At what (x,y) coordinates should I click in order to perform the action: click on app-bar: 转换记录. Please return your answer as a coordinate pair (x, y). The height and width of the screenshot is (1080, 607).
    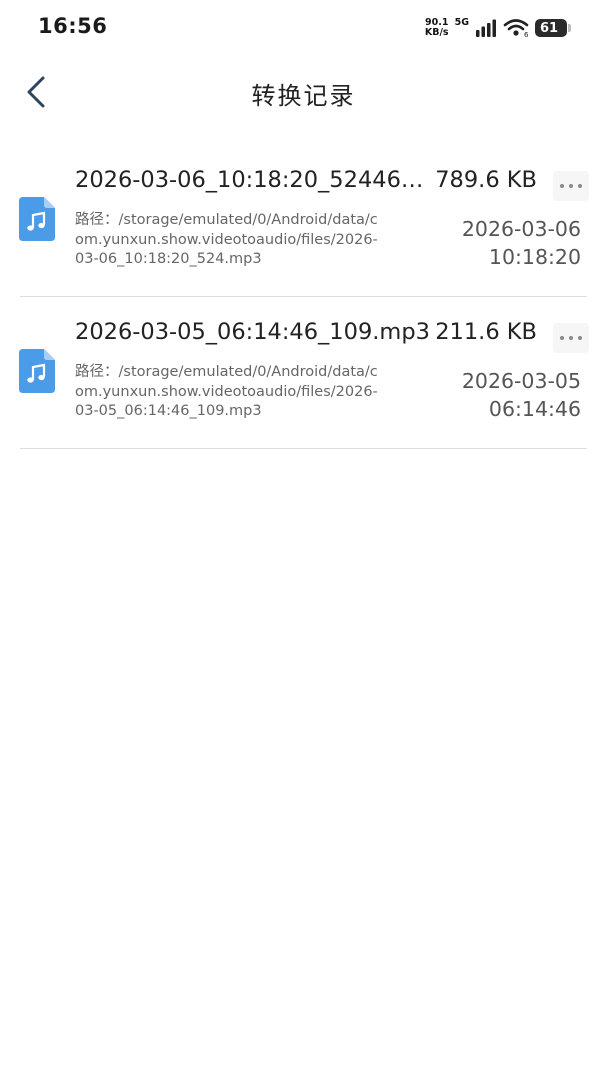
    Looking at the image, I should click on (303, 93).